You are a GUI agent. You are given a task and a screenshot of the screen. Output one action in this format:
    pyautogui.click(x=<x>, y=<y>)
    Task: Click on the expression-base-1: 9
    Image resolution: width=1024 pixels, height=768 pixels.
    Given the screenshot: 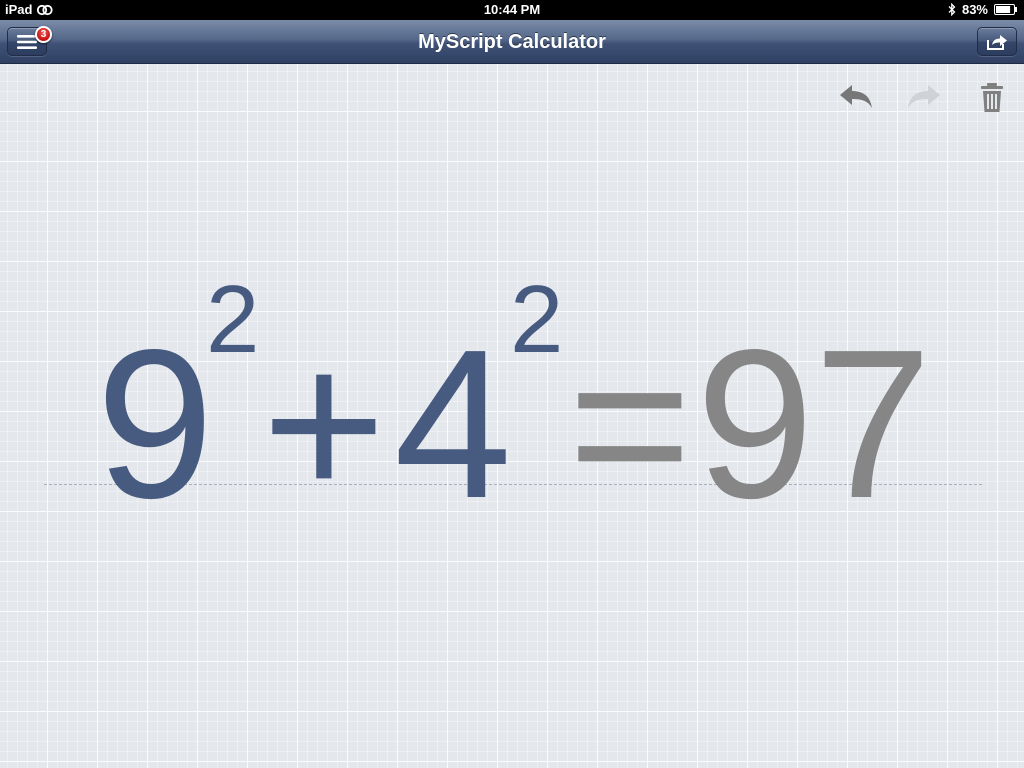 What is the action you would take?
    pyautogui.click(x=155, y=424)
    